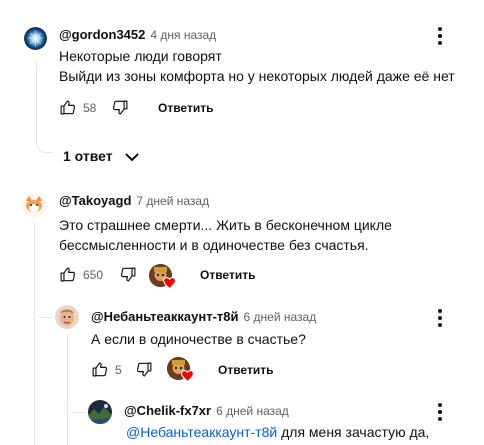  Describe the element at coordinates (183, 35) in the screenshot. I see `comment-time: 4 дня назад` at that location.